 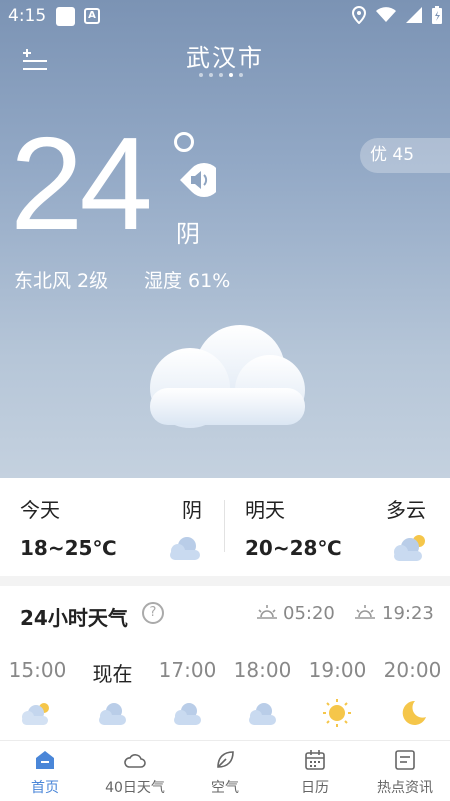 I want to click on tomorrow-temp-range: 20~28℃, so click(x=293, y=548).